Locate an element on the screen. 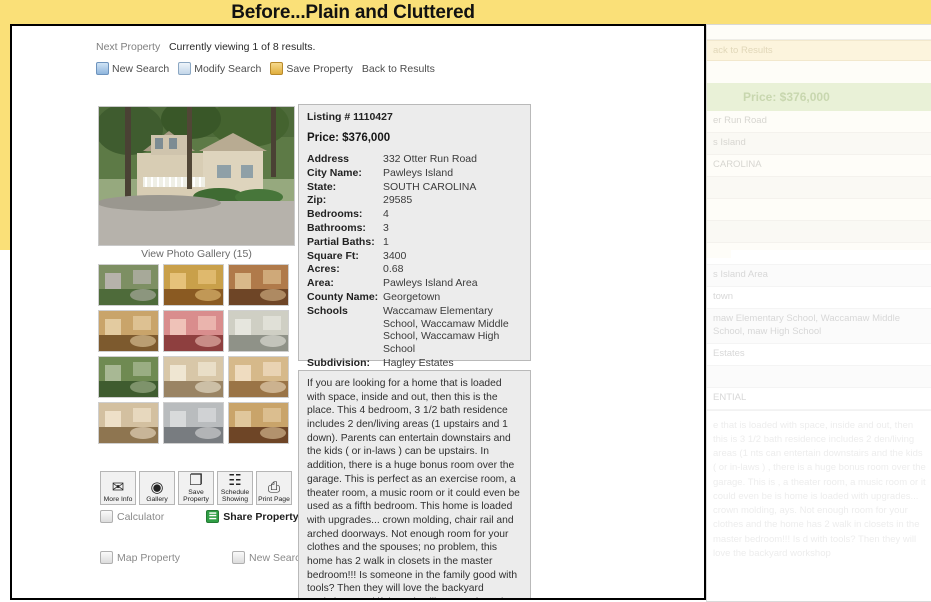 This screenshot has width=931, height=602. toolbar-link-new-search: New Search is located at coordinates (132, 68).